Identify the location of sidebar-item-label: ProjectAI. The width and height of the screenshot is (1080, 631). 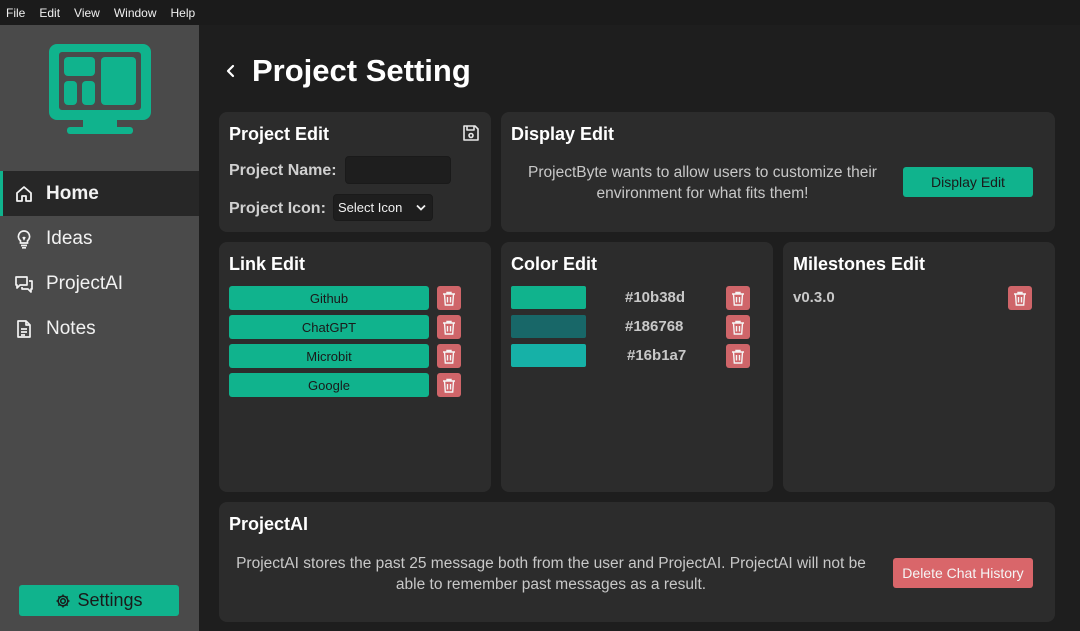
(85, 283).